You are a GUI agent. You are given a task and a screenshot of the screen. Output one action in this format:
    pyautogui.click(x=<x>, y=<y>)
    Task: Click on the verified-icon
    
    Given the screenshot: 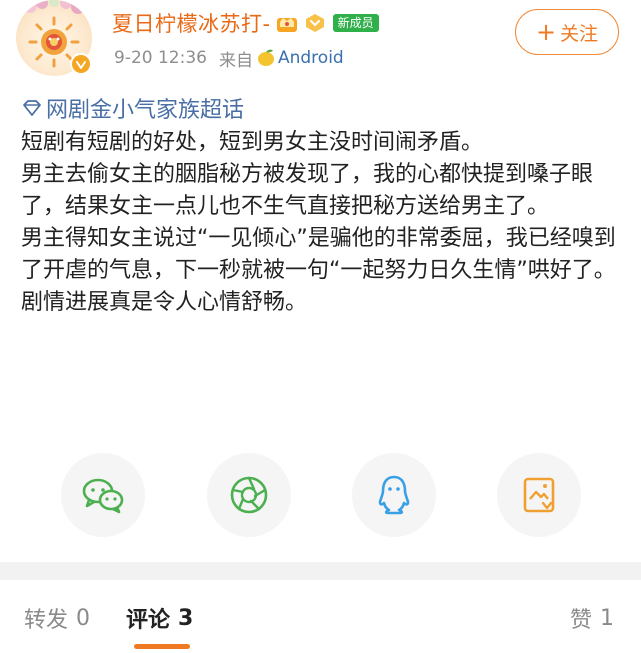 What is the action you would take?
    pyautogui.click(x=81, y=64)
    